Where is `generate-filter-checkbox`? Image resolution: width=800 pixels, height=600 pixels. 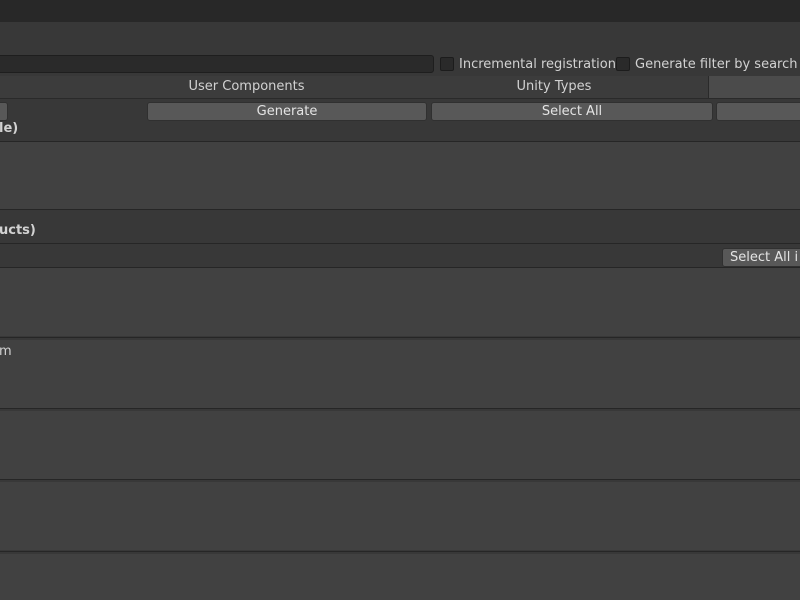 generate-filter-checkbox is located at coordinates (623, 64).